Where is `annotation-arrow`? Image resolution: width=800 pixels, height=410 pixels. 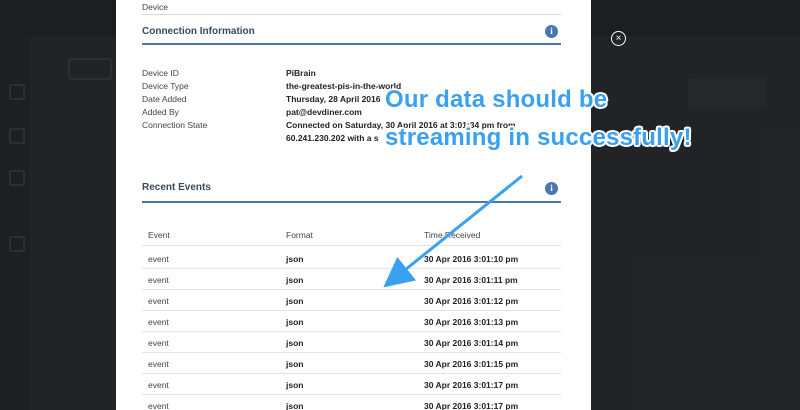 annotation-arrow is located at coordinates (453, 231).